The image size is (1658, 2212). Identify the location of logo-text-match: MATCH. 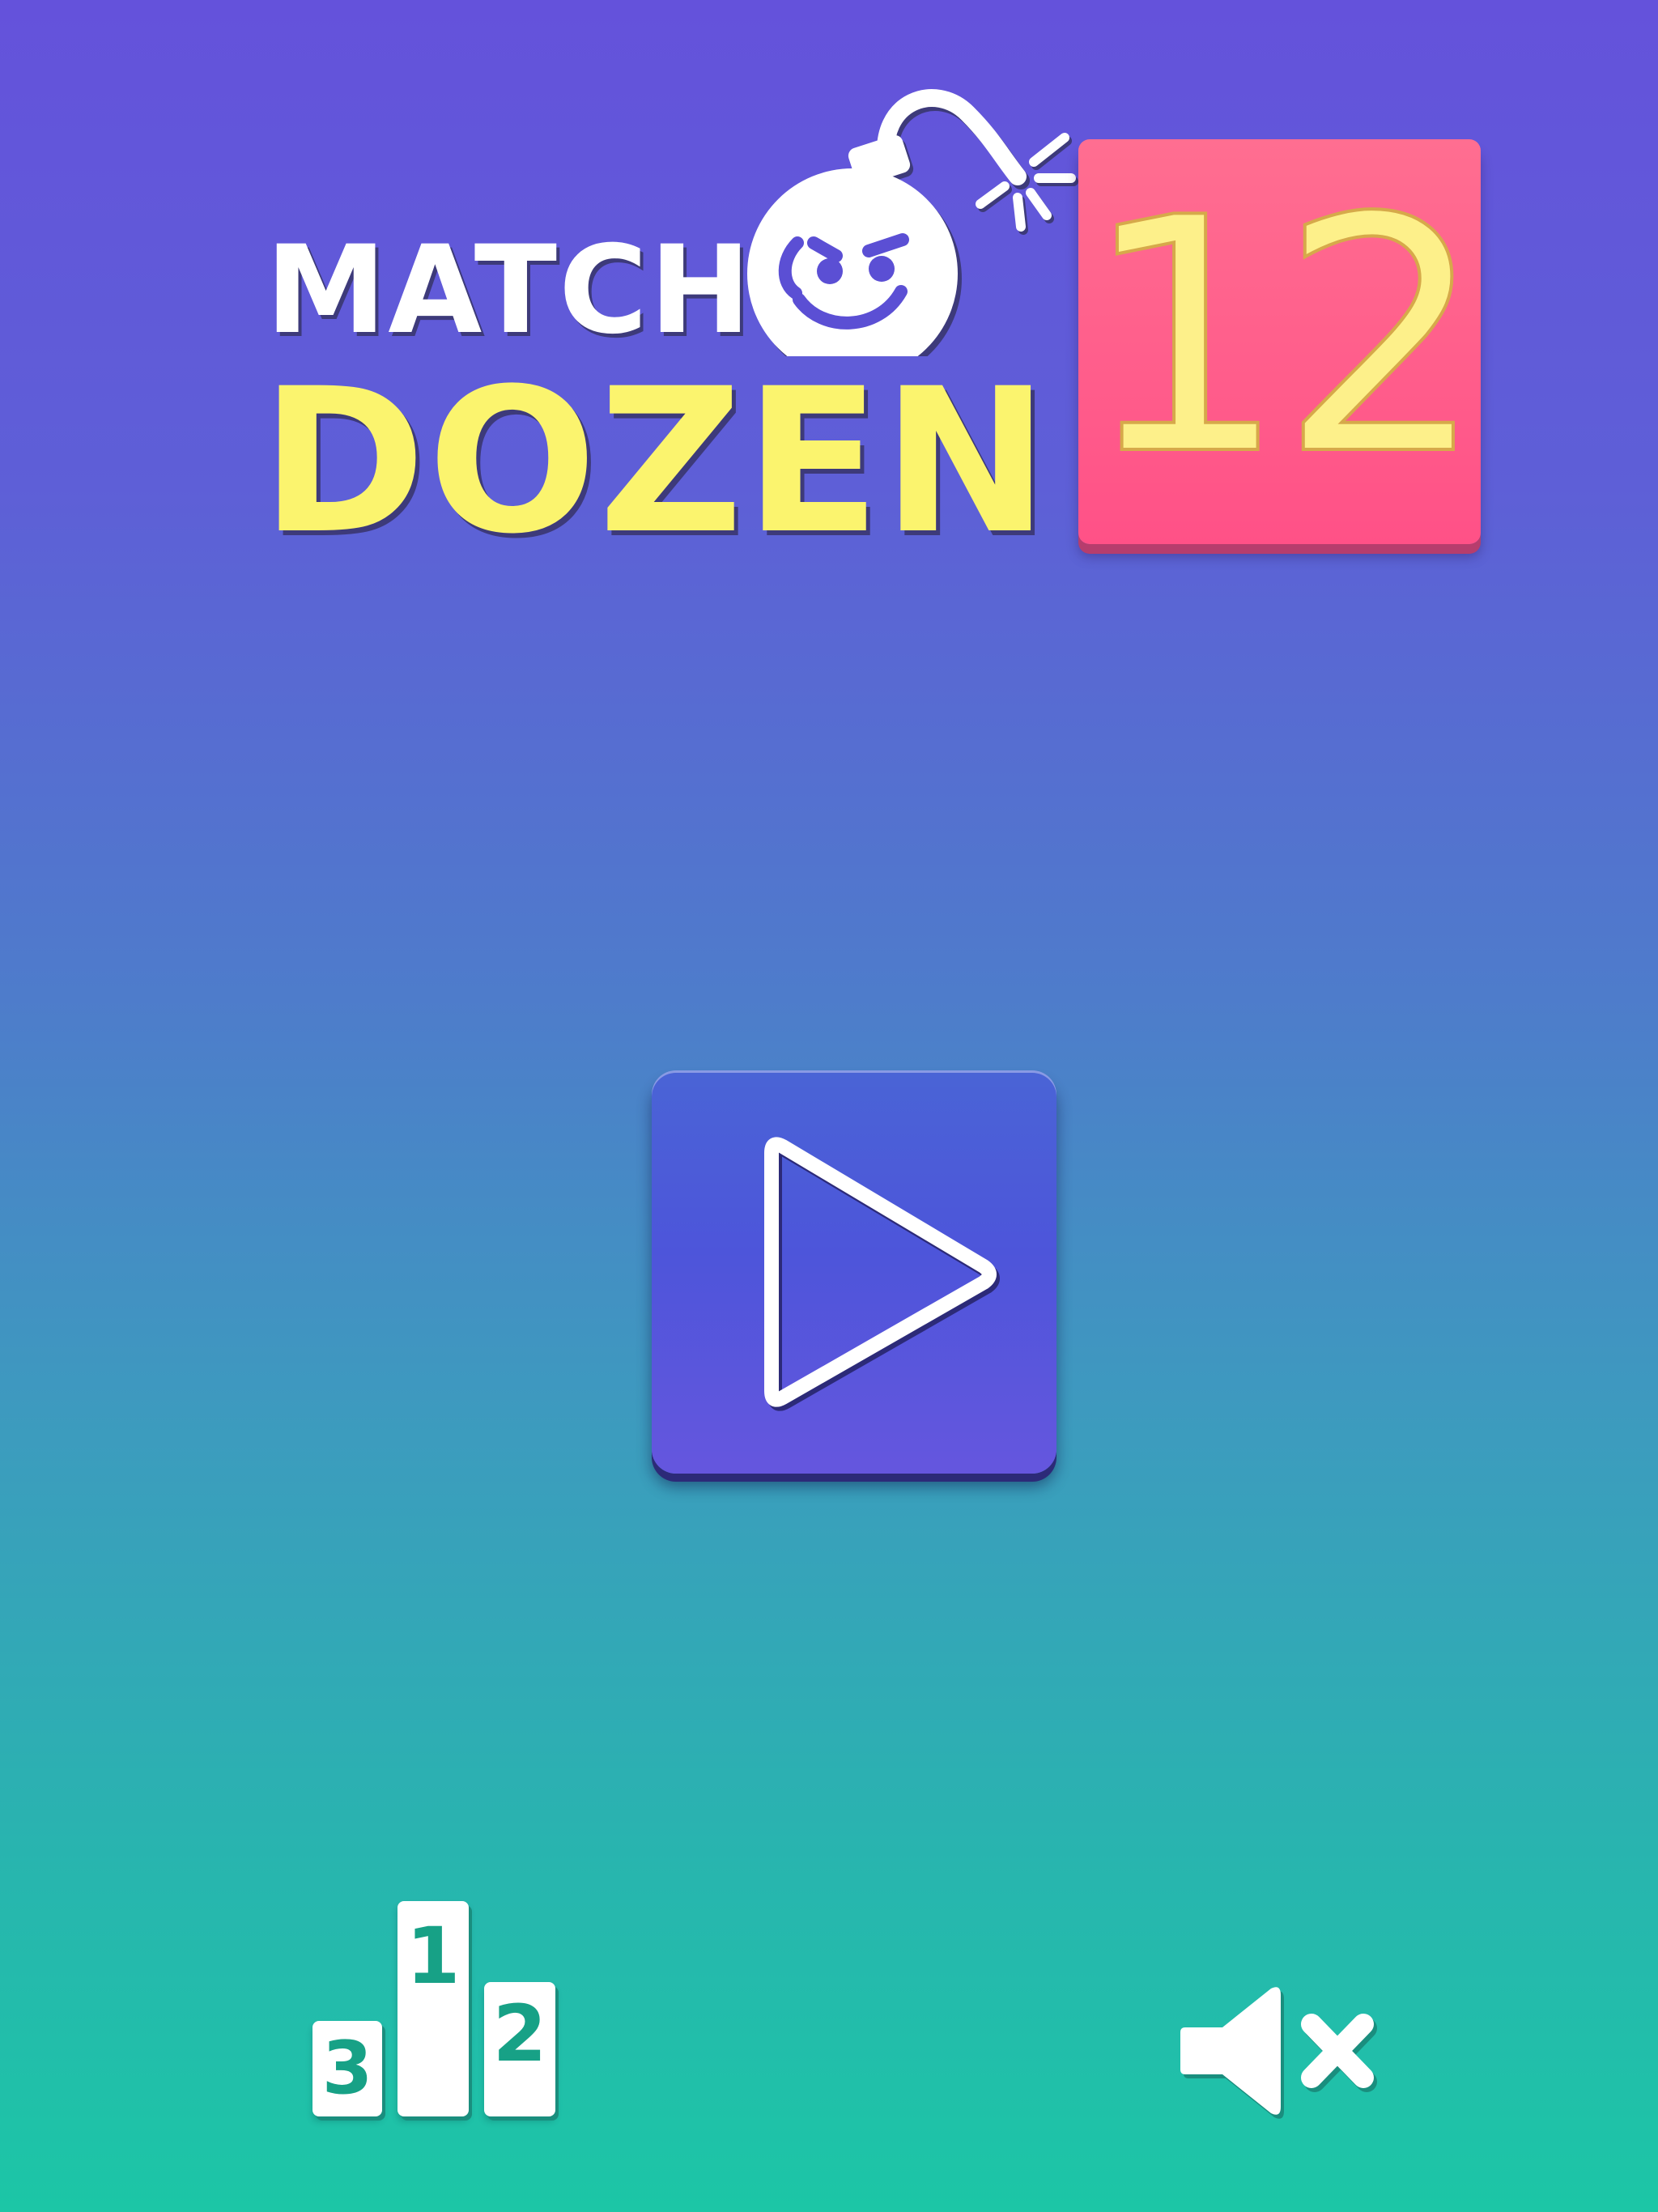
(509, 291).